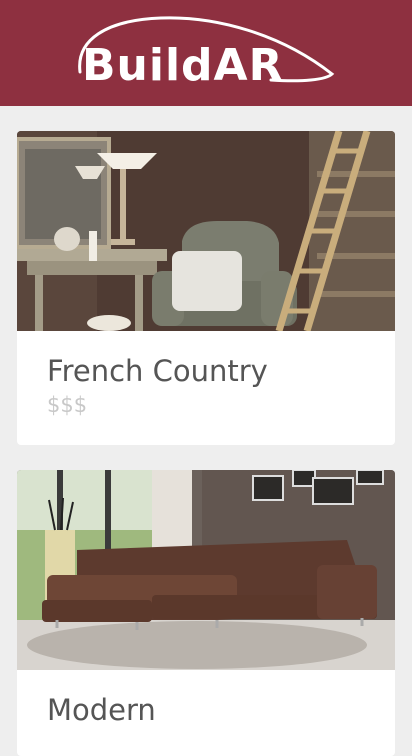 This screenshot has width=412, height=756. Describe the element at coordinates (183, 65) in the screenshot. I see `logo-text: BuildAR` at that location.